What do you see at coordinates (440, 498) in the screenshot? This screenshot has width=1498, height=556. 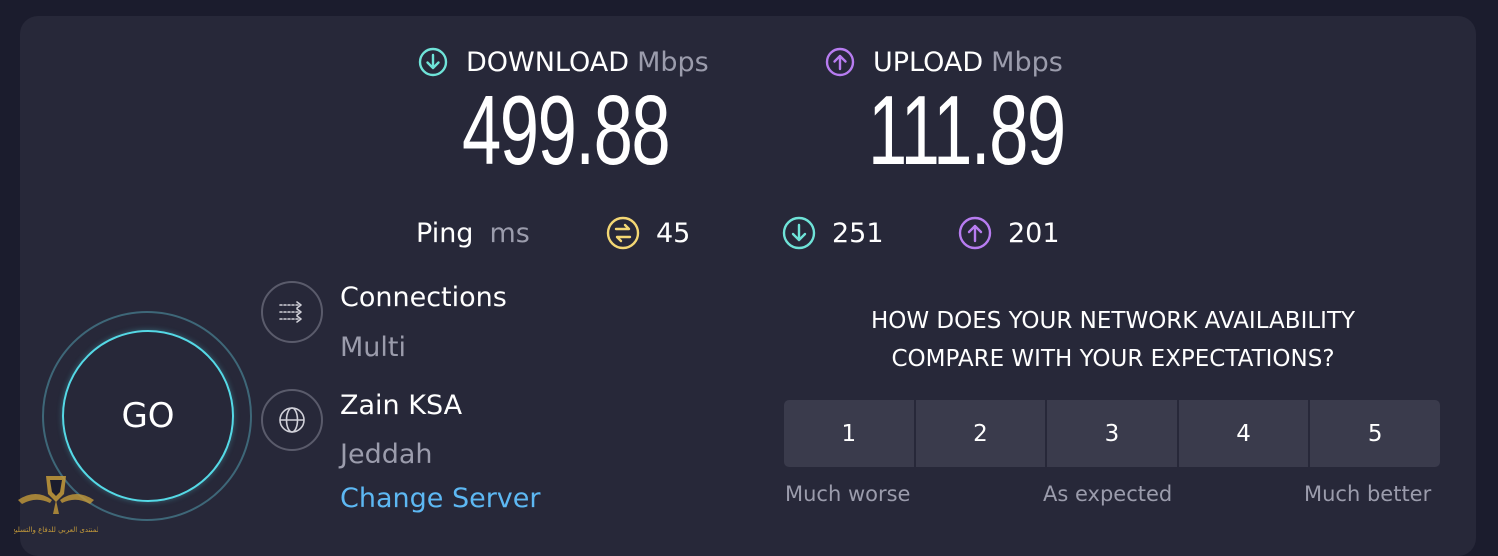 I see `change-server-link: Change Server` at bounding box center [440, 498].